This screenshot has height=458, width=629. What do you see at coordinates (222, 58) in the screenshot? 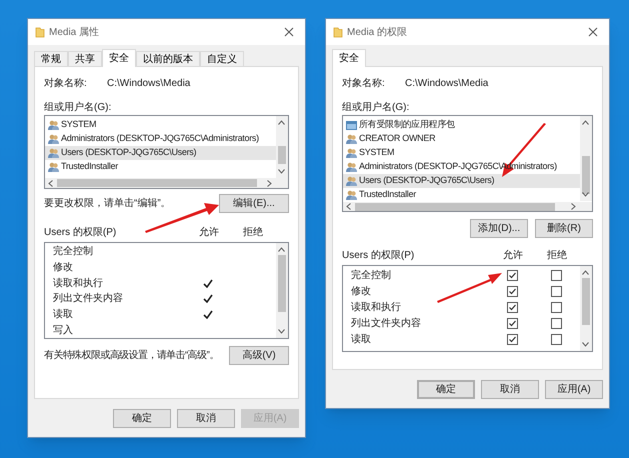
I see `tab: 自定义` at bounding box center [222, 58].